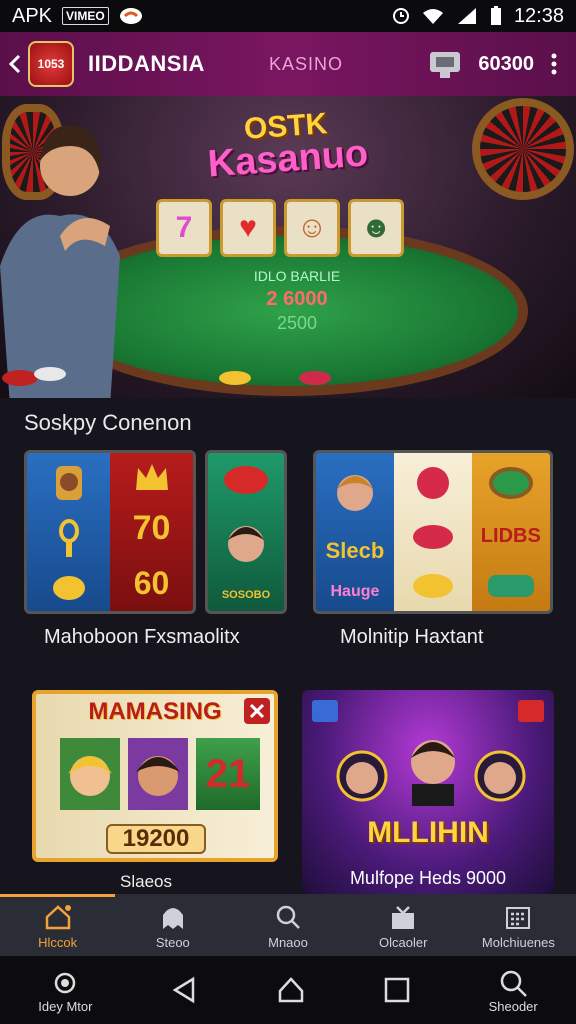  What do you see at coordinates (397, 990) in the screenshot?
I see `recents-icon` at bounding box center [397, 990].